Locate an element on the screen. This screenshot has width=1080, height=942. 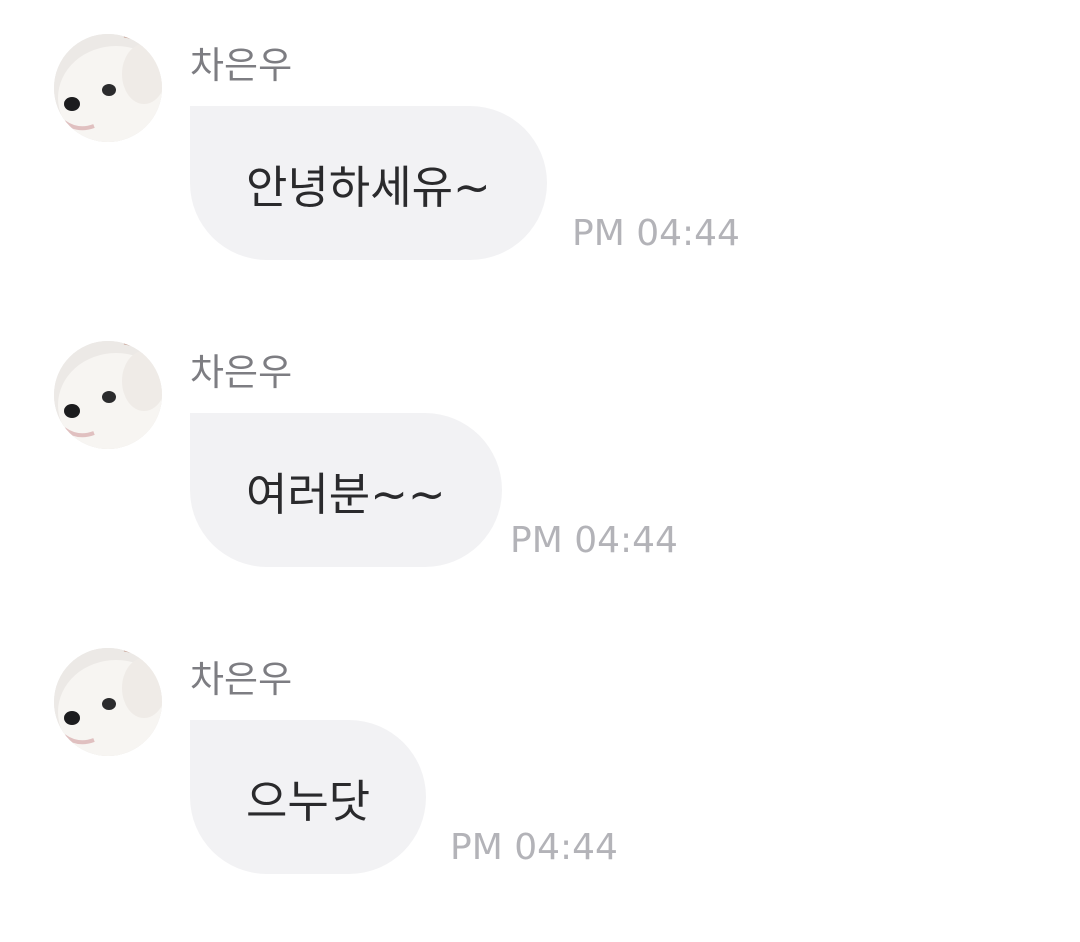
message-text: 여러분~~ is located at coordinates (346, 494).